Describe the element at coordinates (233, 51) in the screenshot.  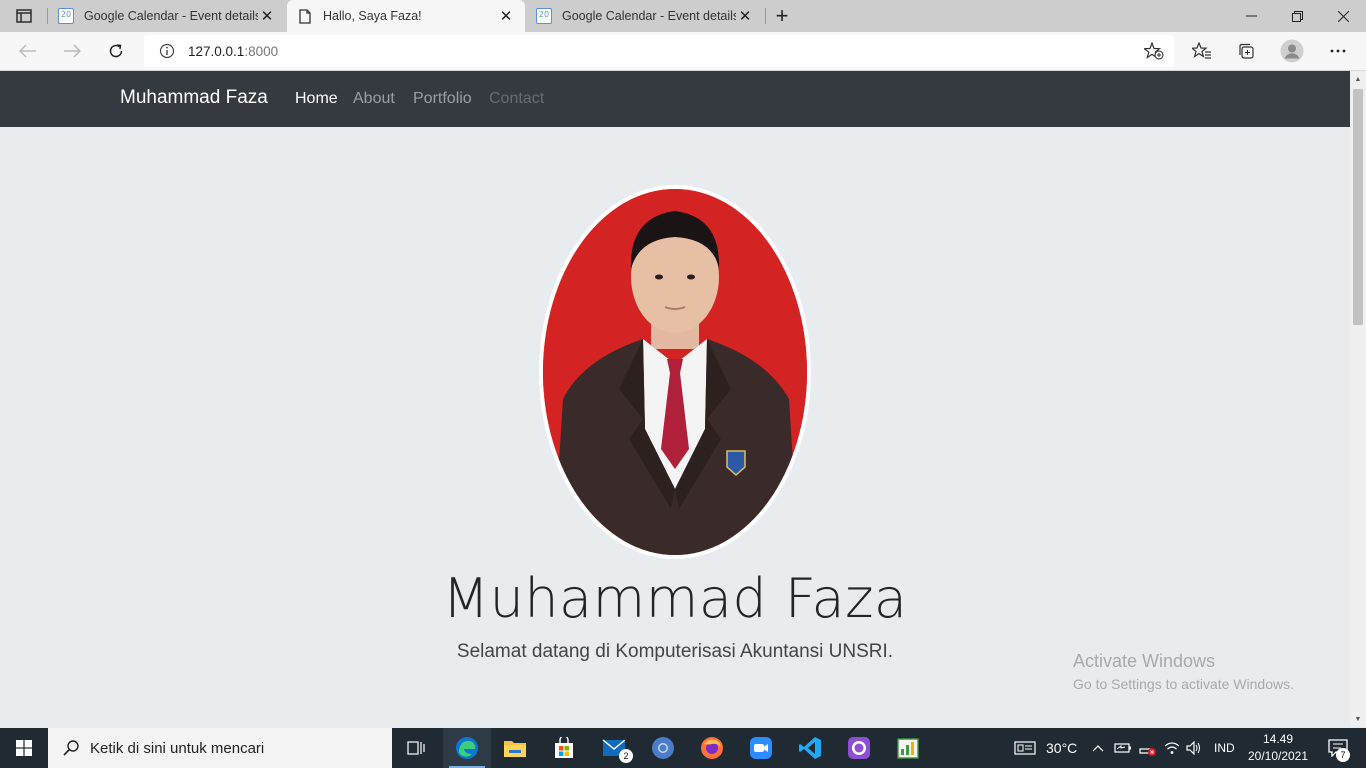
I see `url-text: 127.0.0.1:8000` at that location.